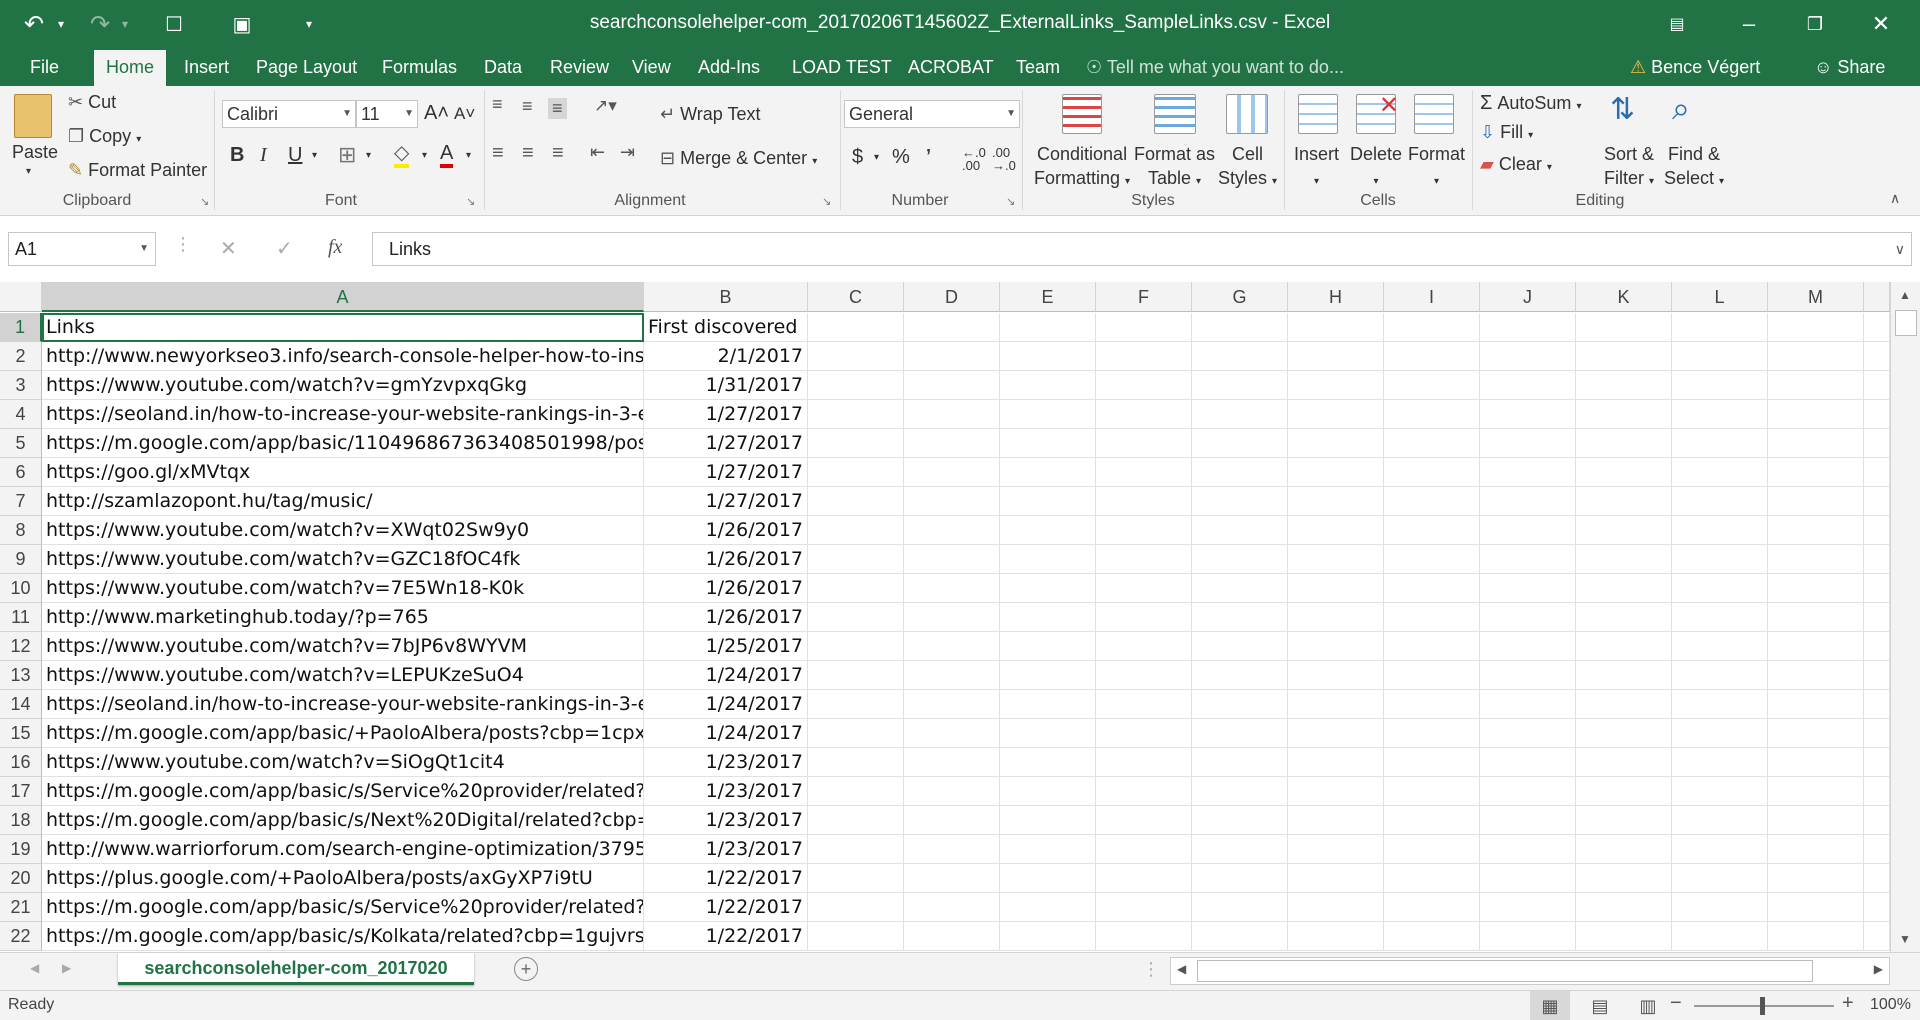  I want to click on copy-button: ❐ Copy ▾, so click(104, 136).